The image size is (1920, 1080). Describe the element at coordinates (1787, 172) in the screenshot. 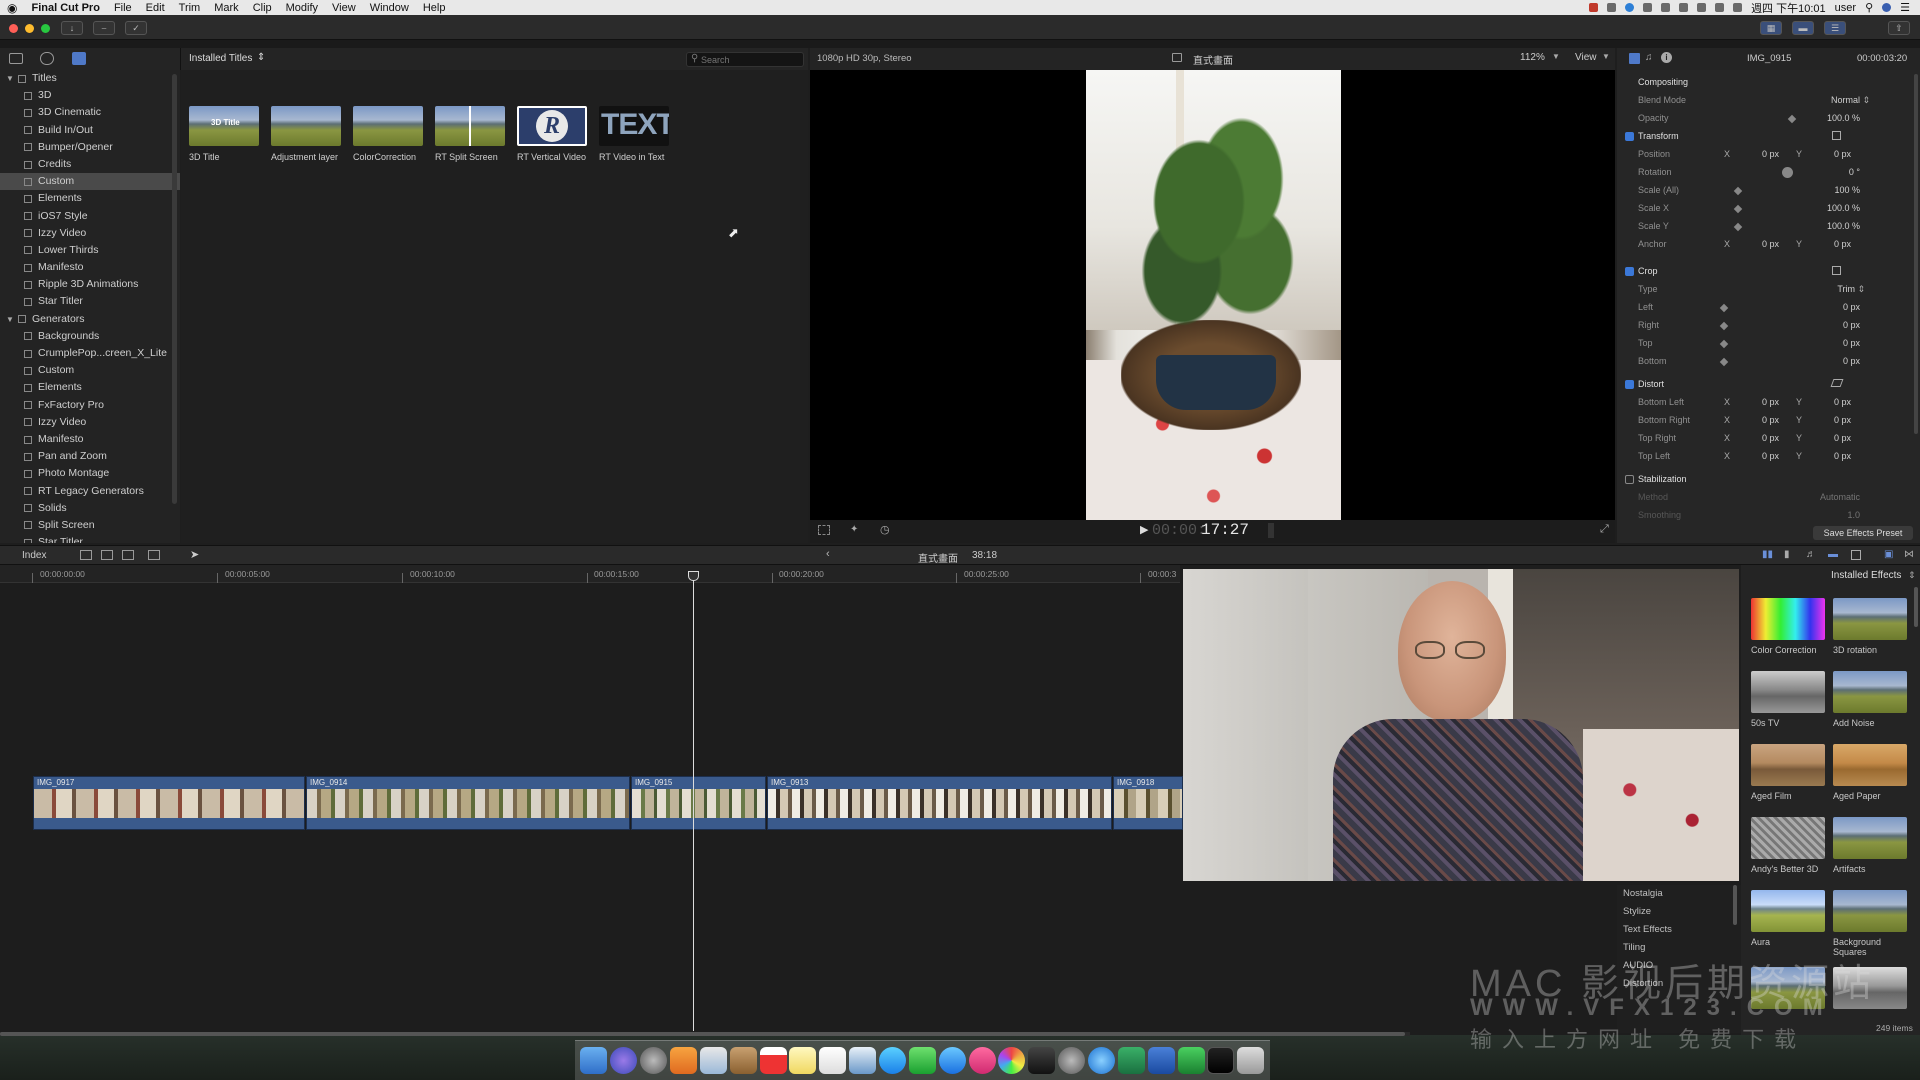

I see `rotation-dial` at that location.